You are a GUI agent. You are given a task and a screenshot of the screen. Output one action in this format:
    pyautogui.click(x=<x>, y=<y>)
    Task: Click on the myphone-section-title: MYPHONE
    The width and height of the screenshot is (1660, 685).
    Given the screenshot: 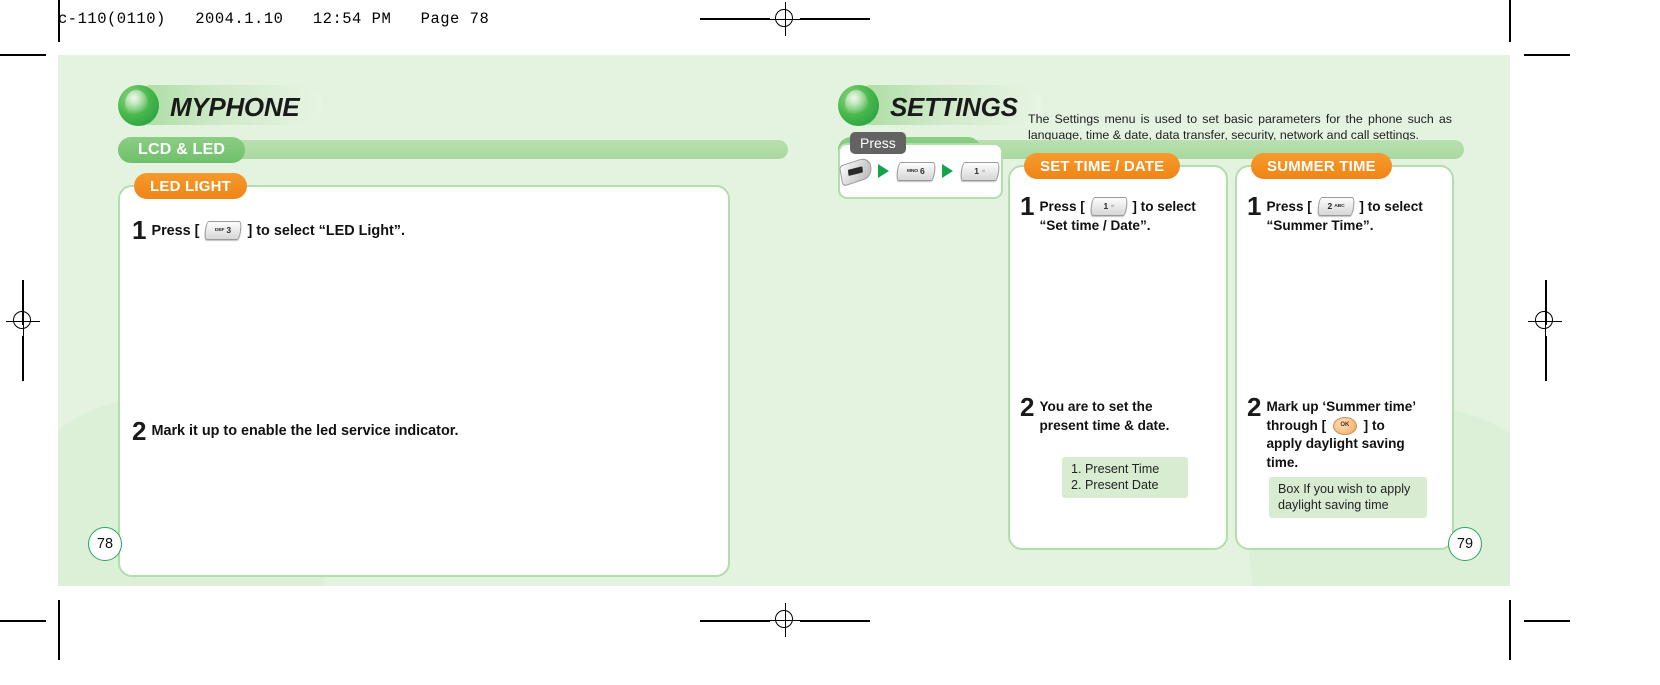 What is the action you would take?
    pyautogui.click(x=235, y=107)
    